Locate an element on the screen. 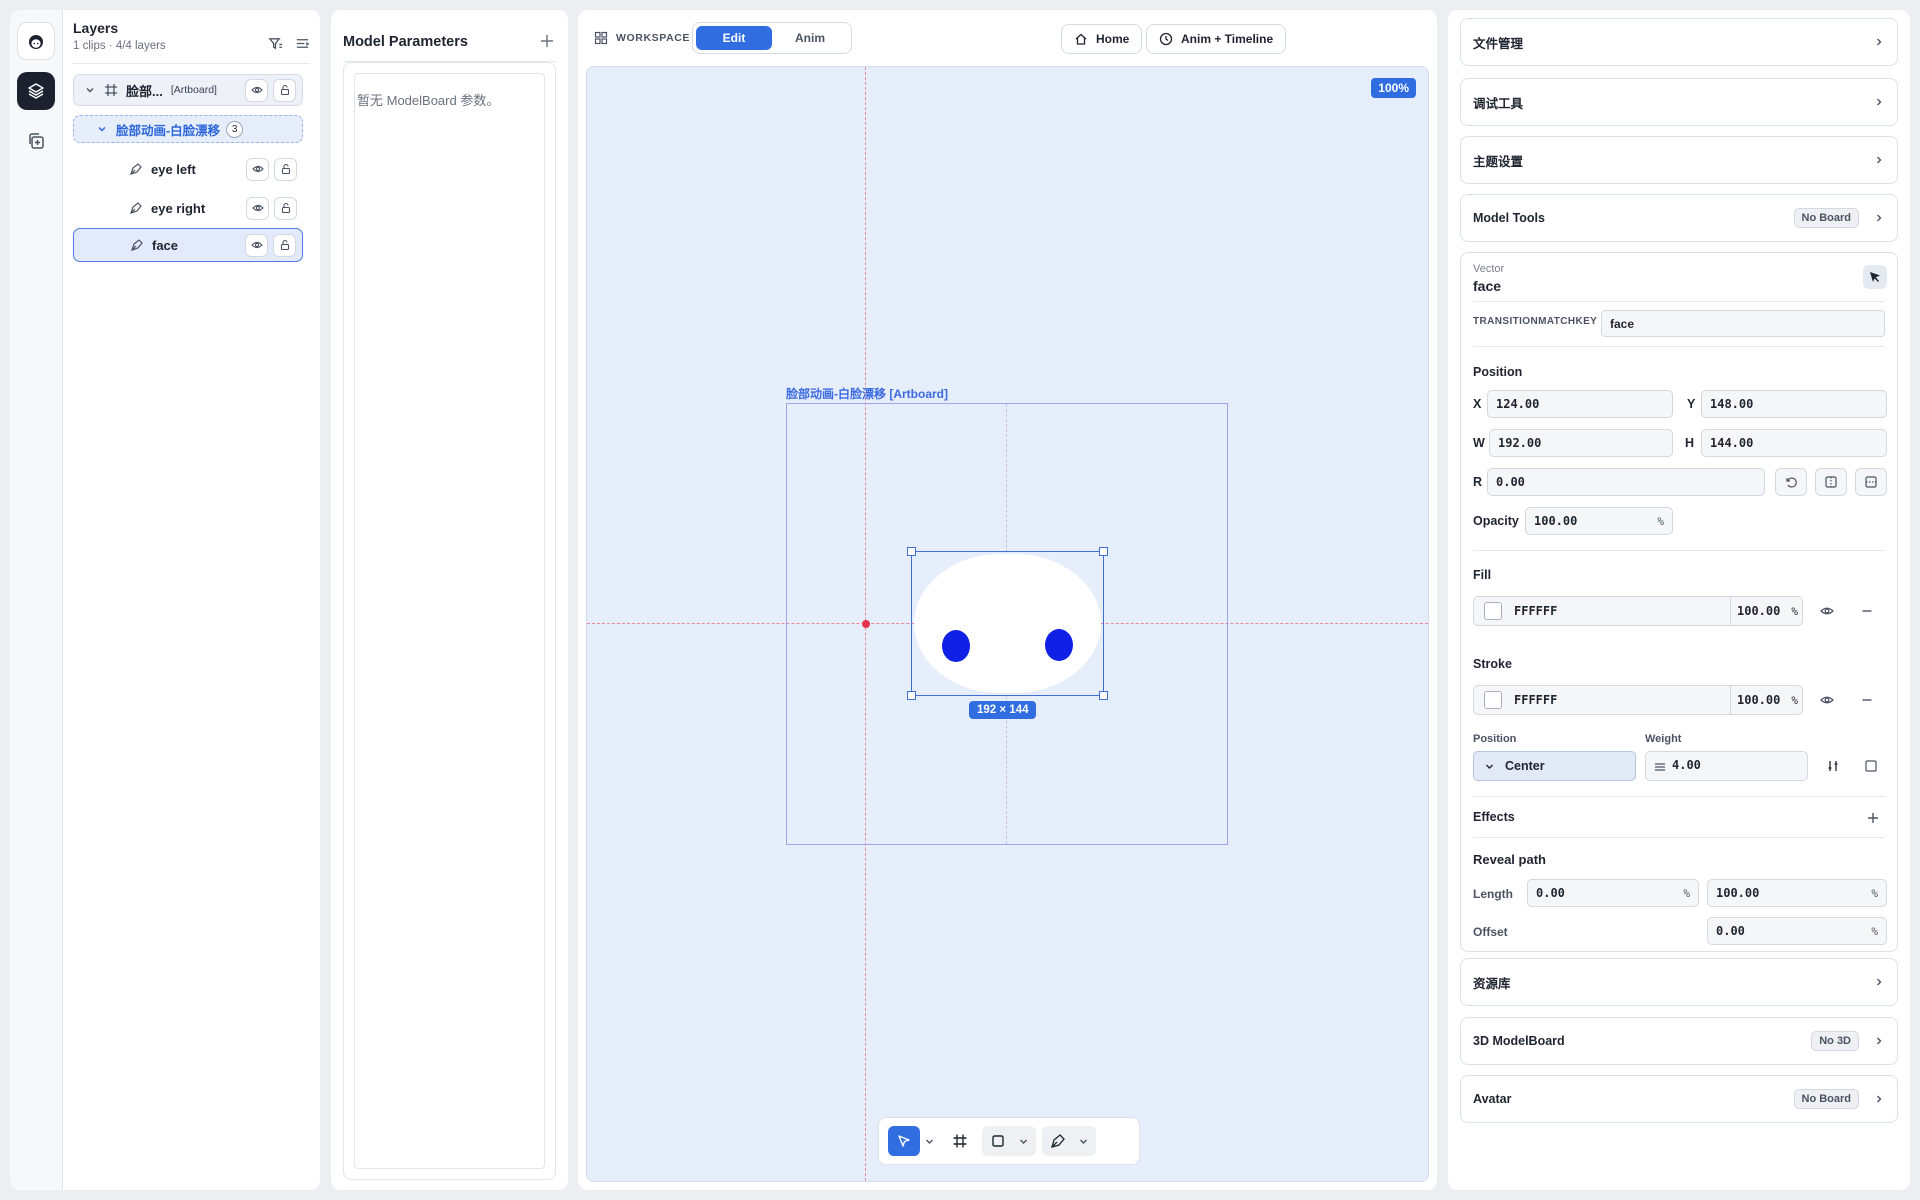 Image resolution: width=1920 pixels, height=1200 pixels. home-button: Home is located at coordinates (1102, 39).